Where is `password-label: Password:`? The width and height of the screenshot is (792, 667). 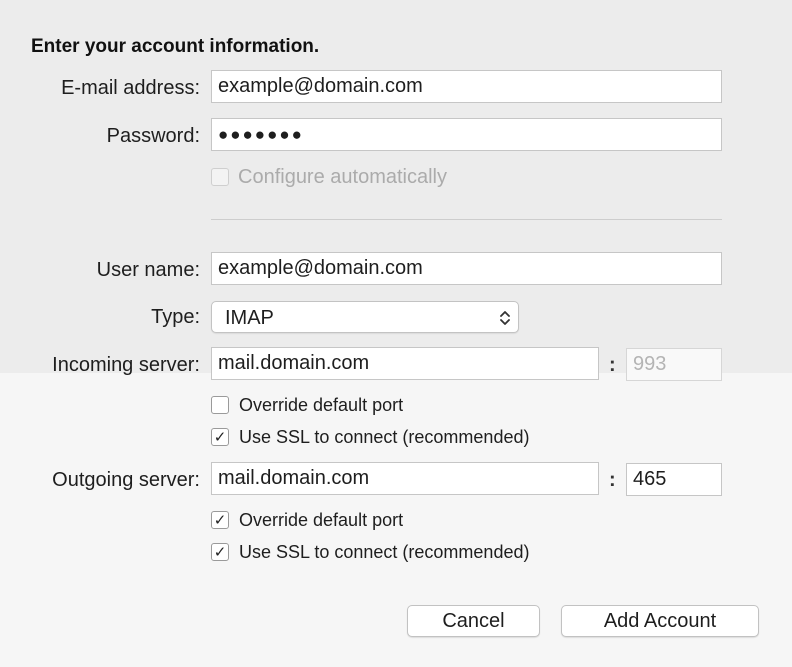
password-label: Password: is located at coordinates (153, 136).